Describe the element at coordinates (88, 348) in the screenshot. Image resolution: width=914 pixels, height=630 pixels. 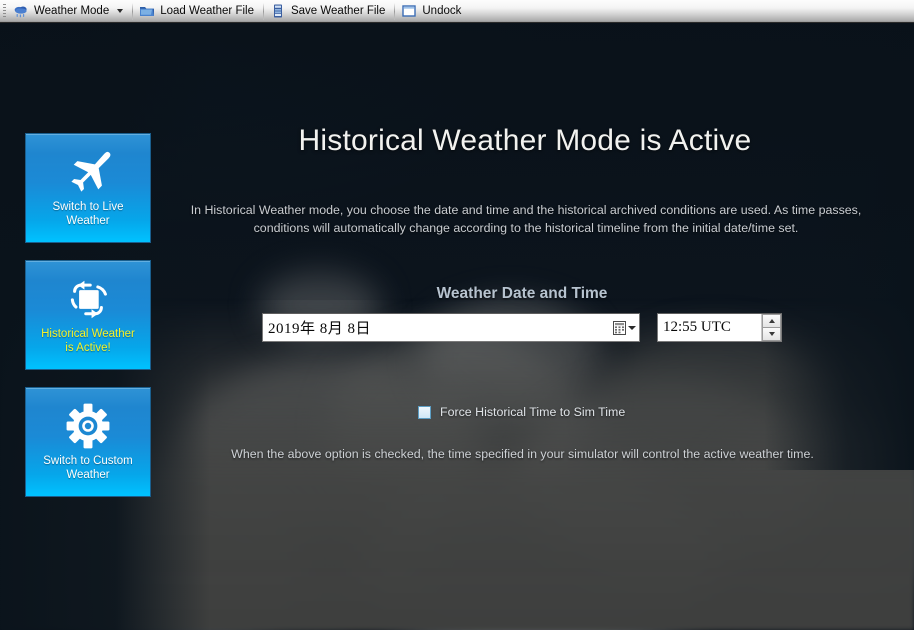
I see `sidebar-button-label-line2: is Active!` at that location.